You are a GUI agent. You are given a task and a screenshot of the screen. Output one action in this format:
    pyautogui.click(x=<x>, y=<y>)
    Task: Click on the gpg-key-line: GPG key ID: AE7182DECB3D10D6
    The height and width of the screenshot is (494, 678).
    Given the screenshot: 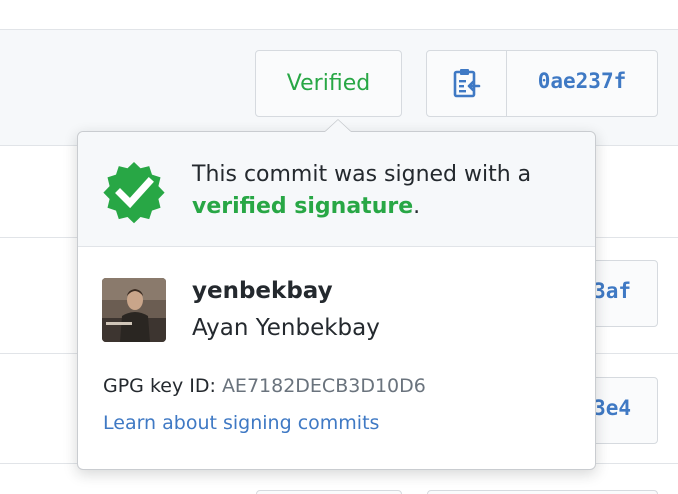 What is the action you would take?
    pyautogui.click(x=264, y=386)
    